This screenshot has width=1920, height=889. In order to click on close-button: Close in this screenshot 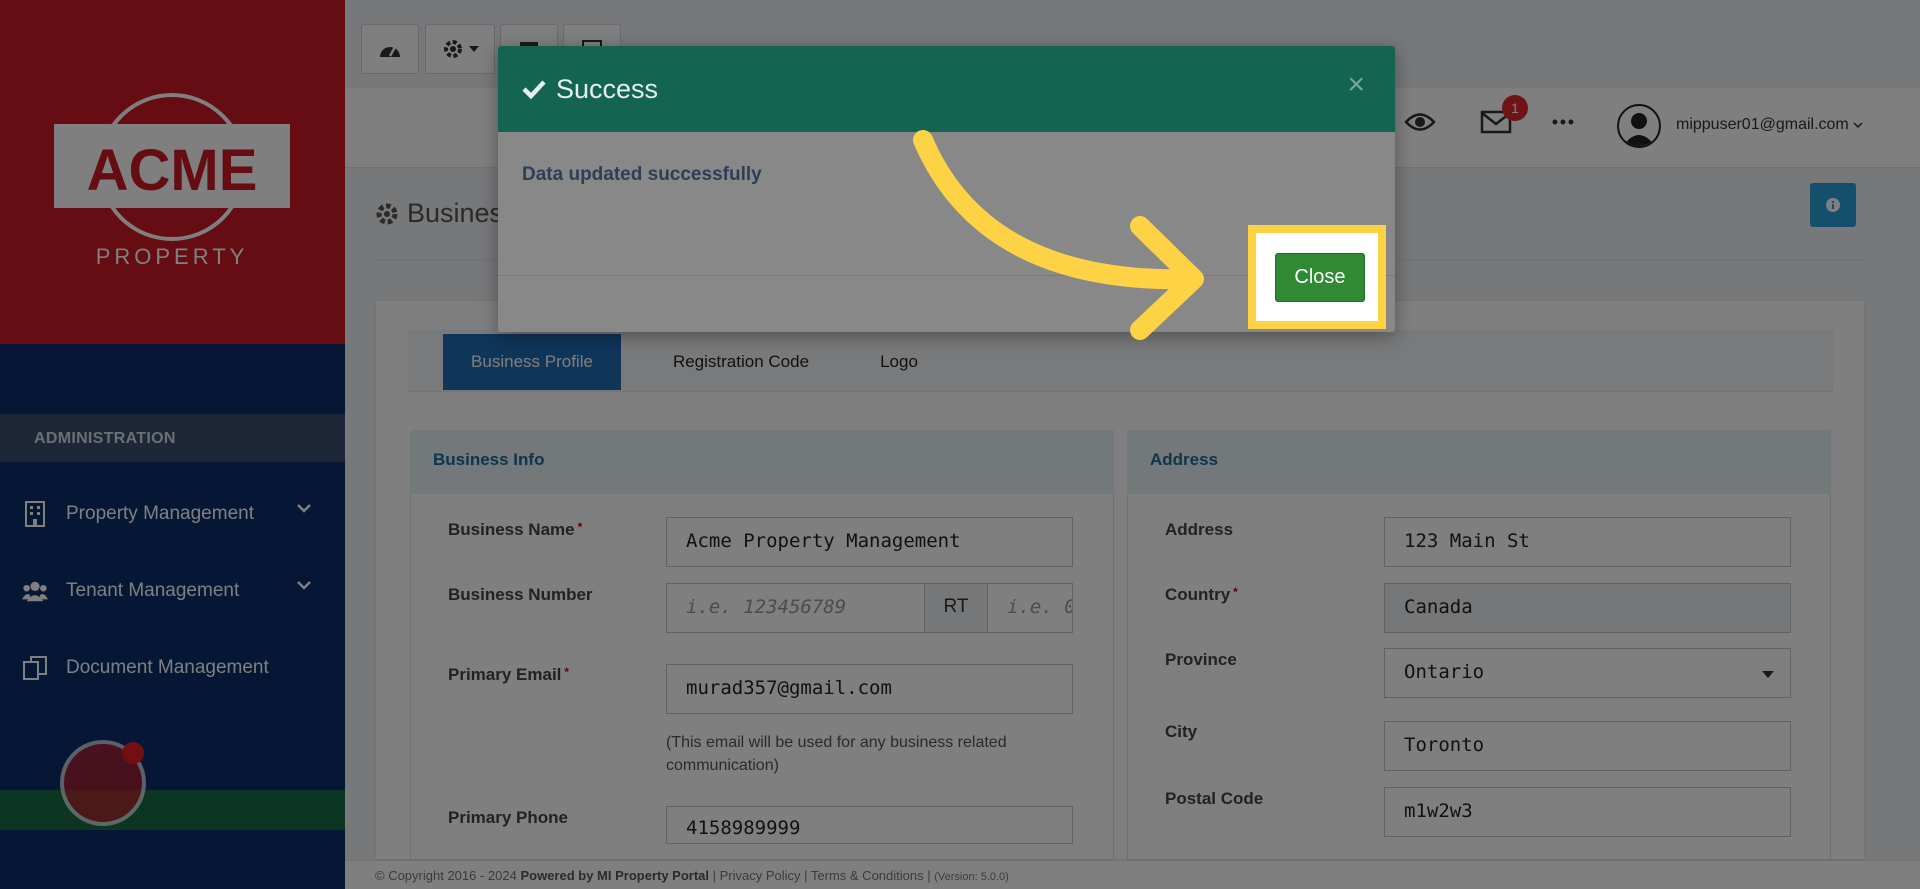, I will do `click(1320, 277)`.